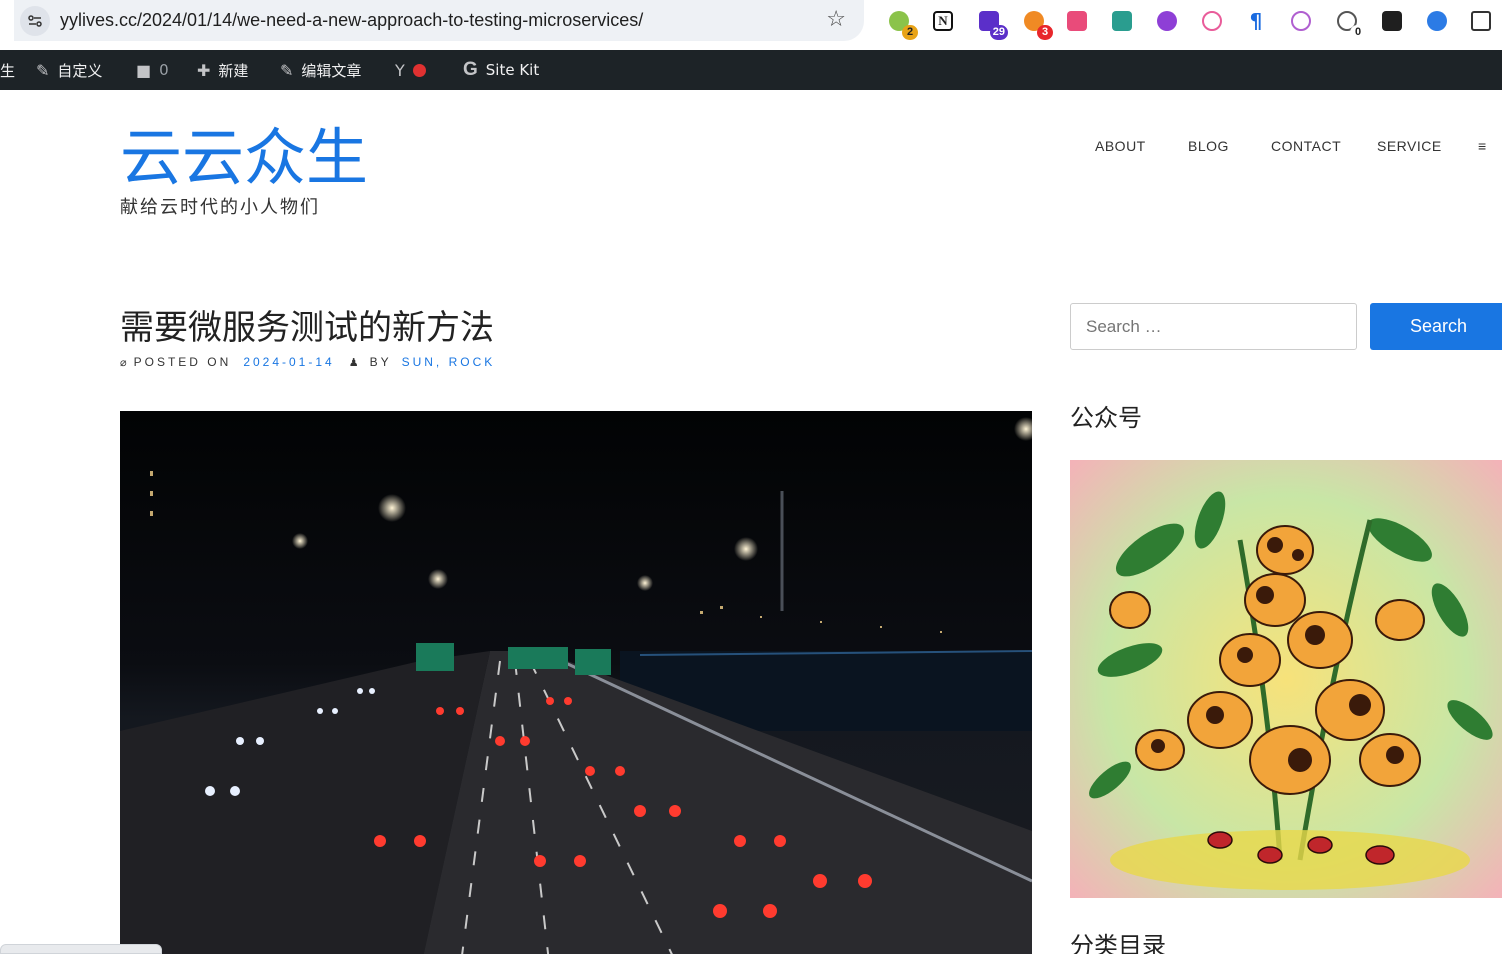 The width and height of the screenshot is (1502, 954). I want to click on blue-circle-icon, so click(1437, 21).